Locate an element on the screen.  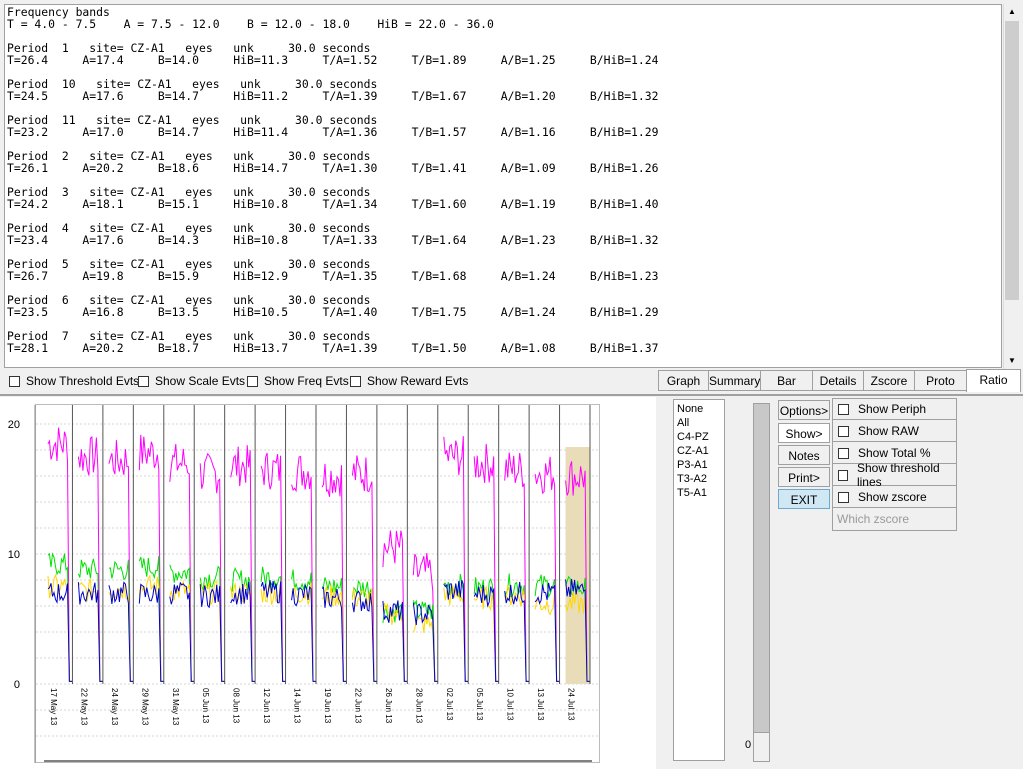
session-label: 24 May 13 is located at coordinates (114, 707).